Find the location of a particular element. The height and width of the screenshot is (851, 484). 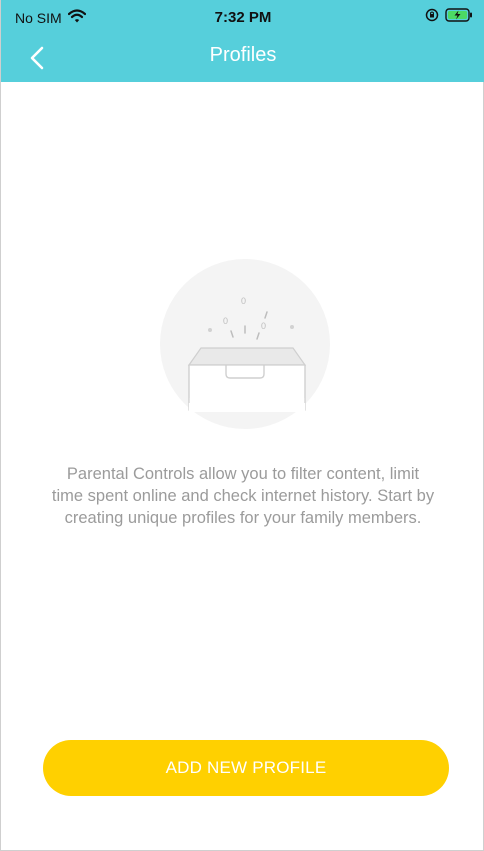

navigation-bar: Profiles is located at coordinates (242, 58).